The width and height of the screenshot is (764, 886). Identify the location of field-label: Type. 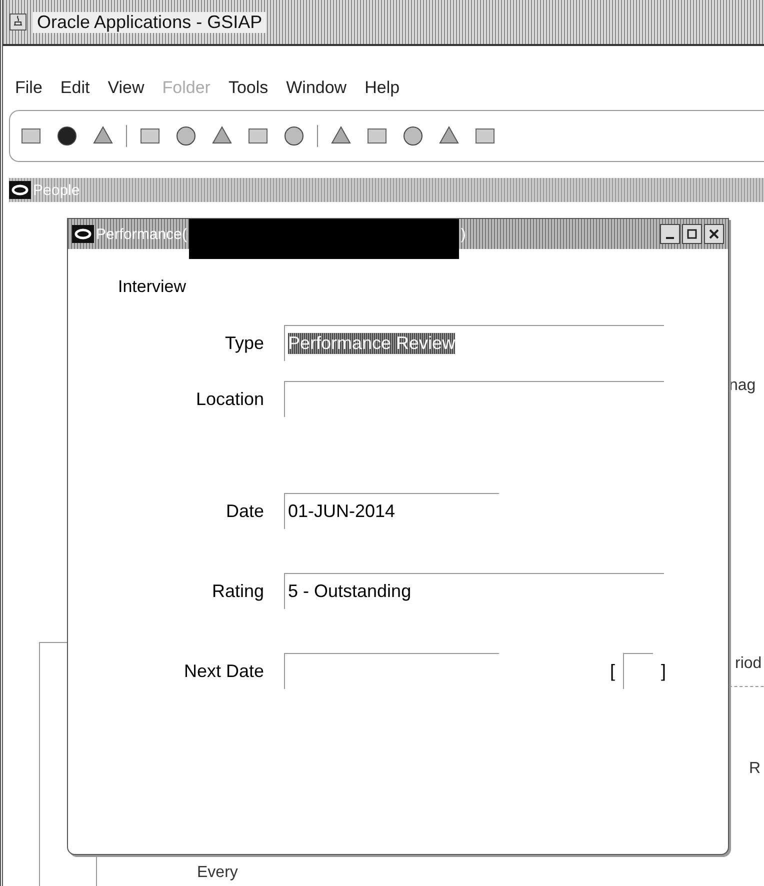
(244, 343).